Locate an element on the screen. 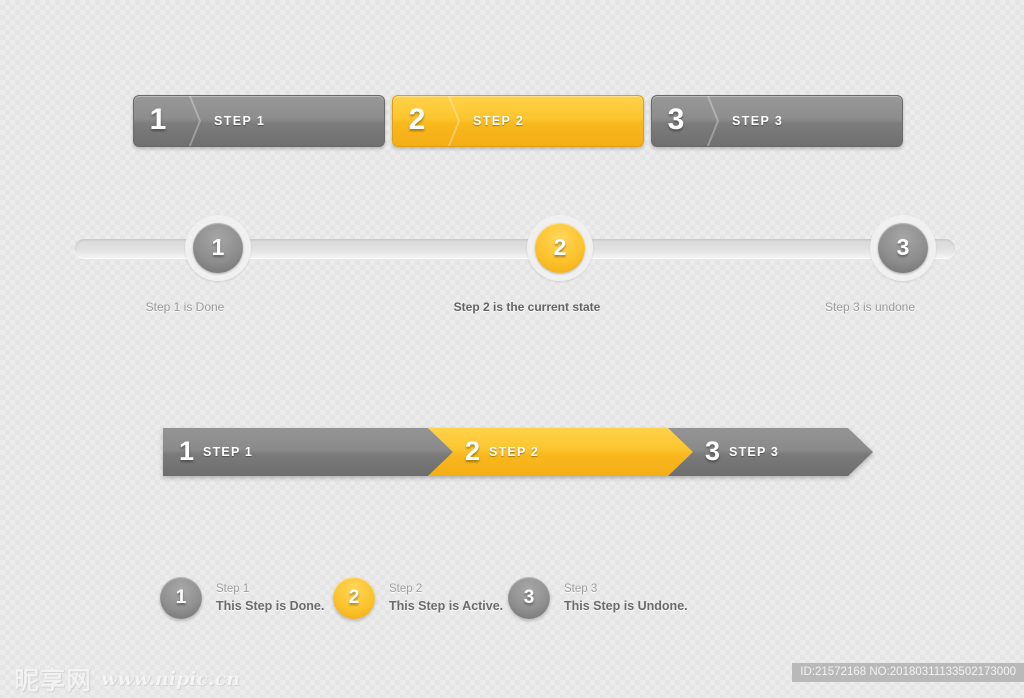 This screenshot has height=698, width=1024. watermark-logo: 昵享网 www.nipic.cn is located at coordinates (127, 679).